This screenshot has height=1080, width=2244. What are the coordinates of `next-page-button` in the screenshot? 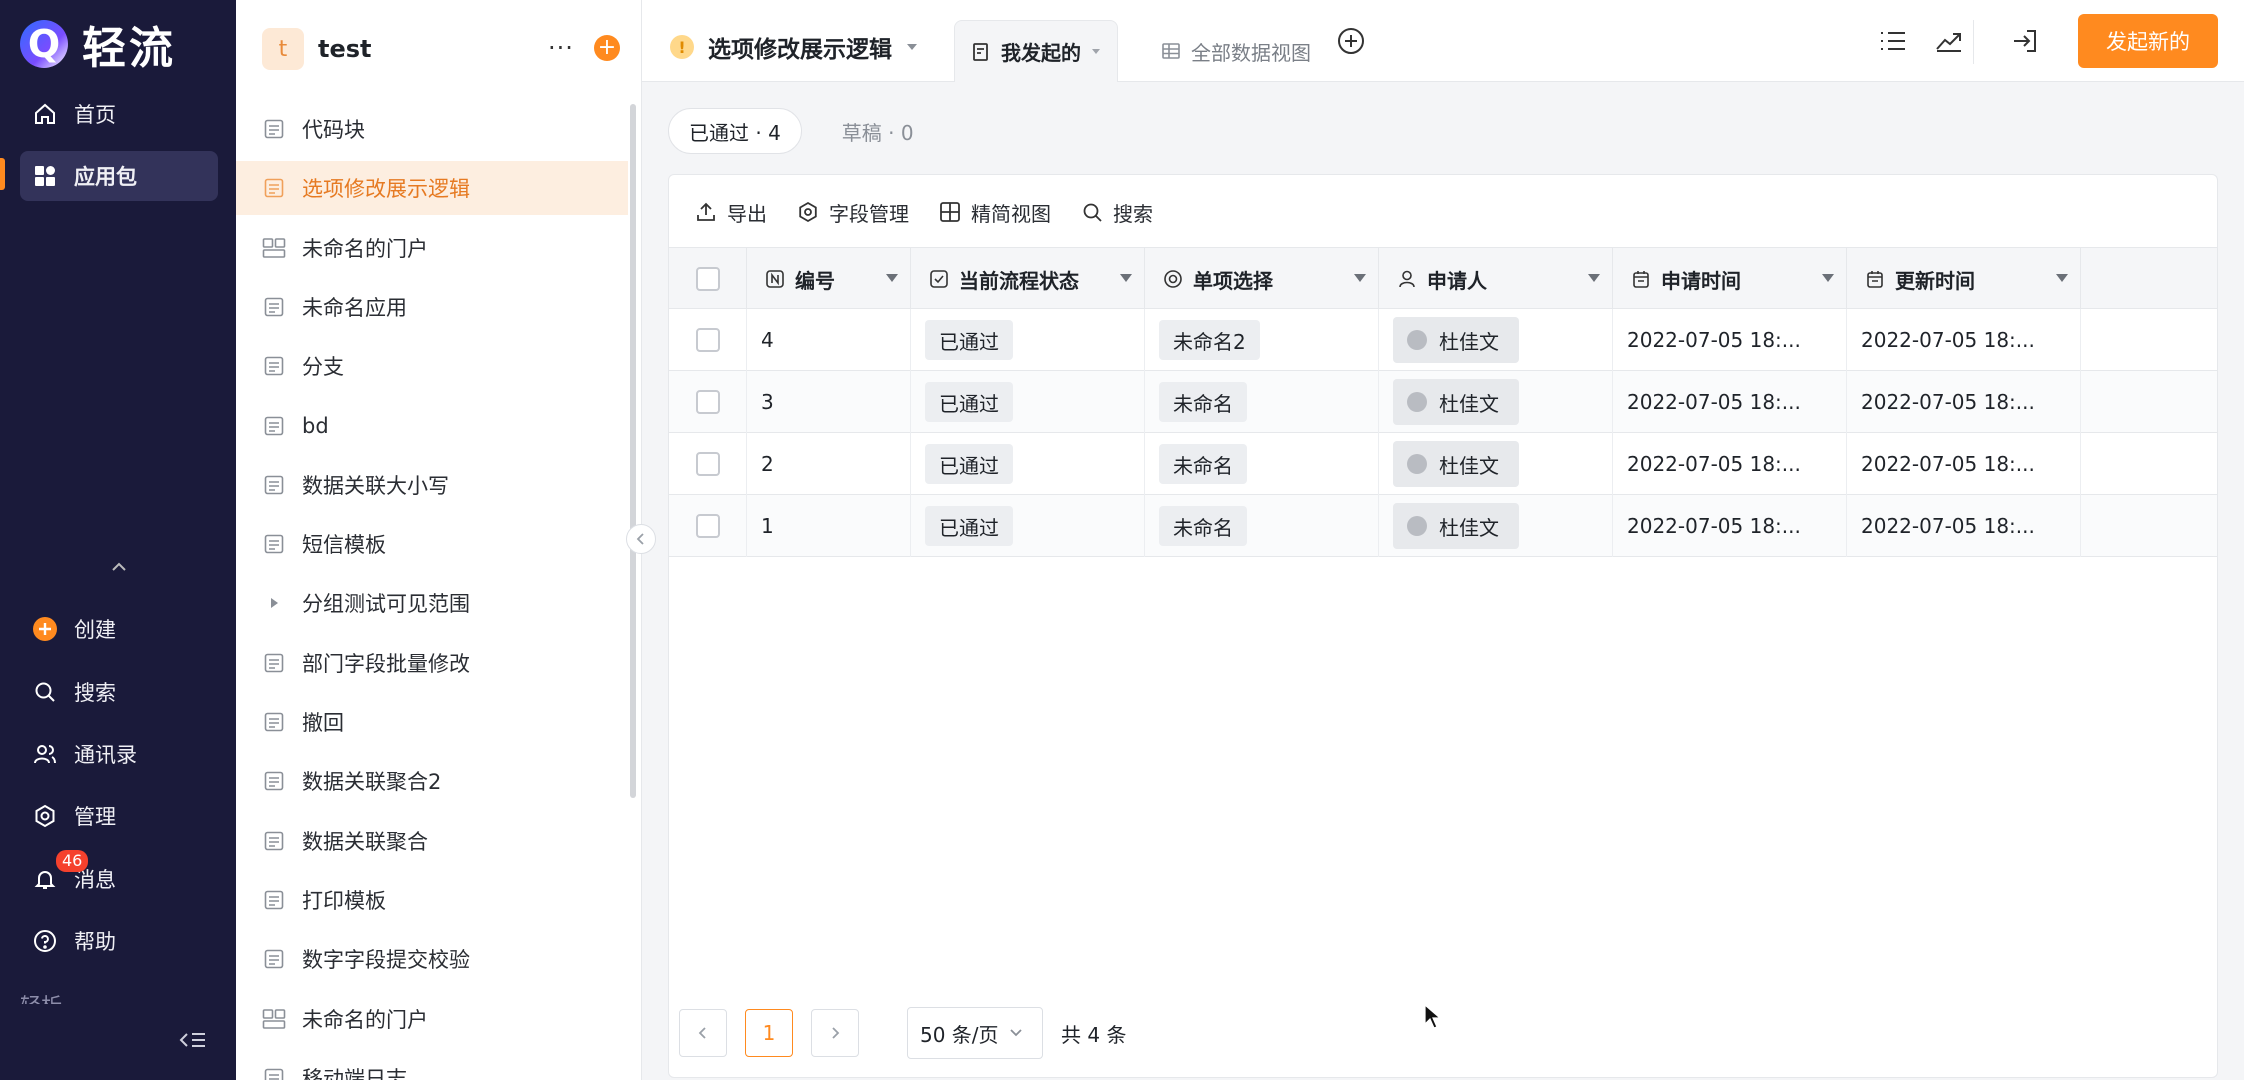 It's located at (835, 1033).